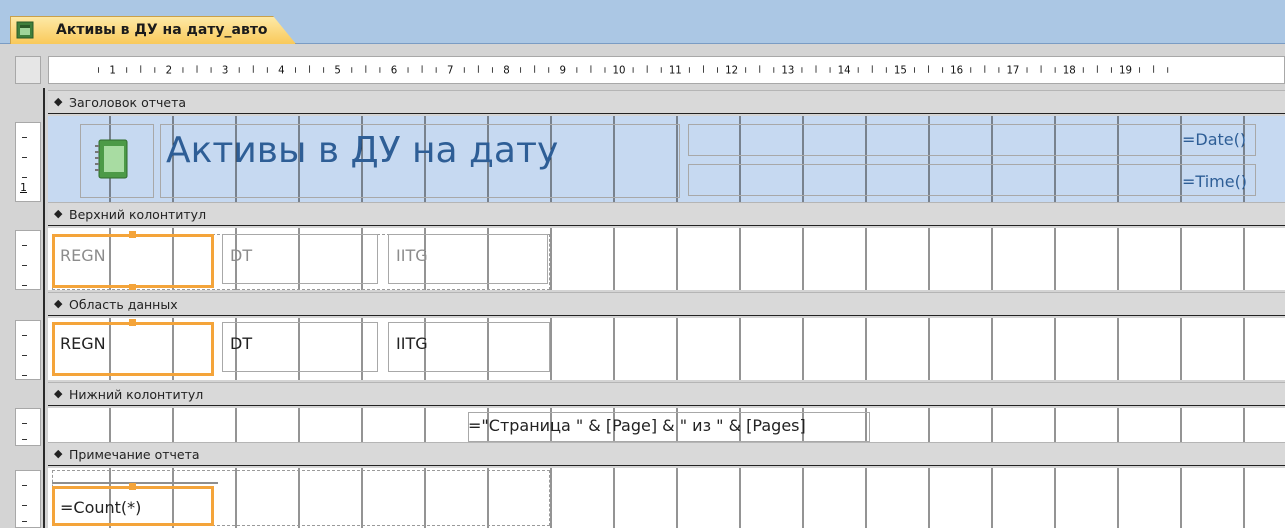  What do you see at coordinates (619, 71) in the screenshot?
I see `ruler-label: 10` at bounding box center [619, 71].